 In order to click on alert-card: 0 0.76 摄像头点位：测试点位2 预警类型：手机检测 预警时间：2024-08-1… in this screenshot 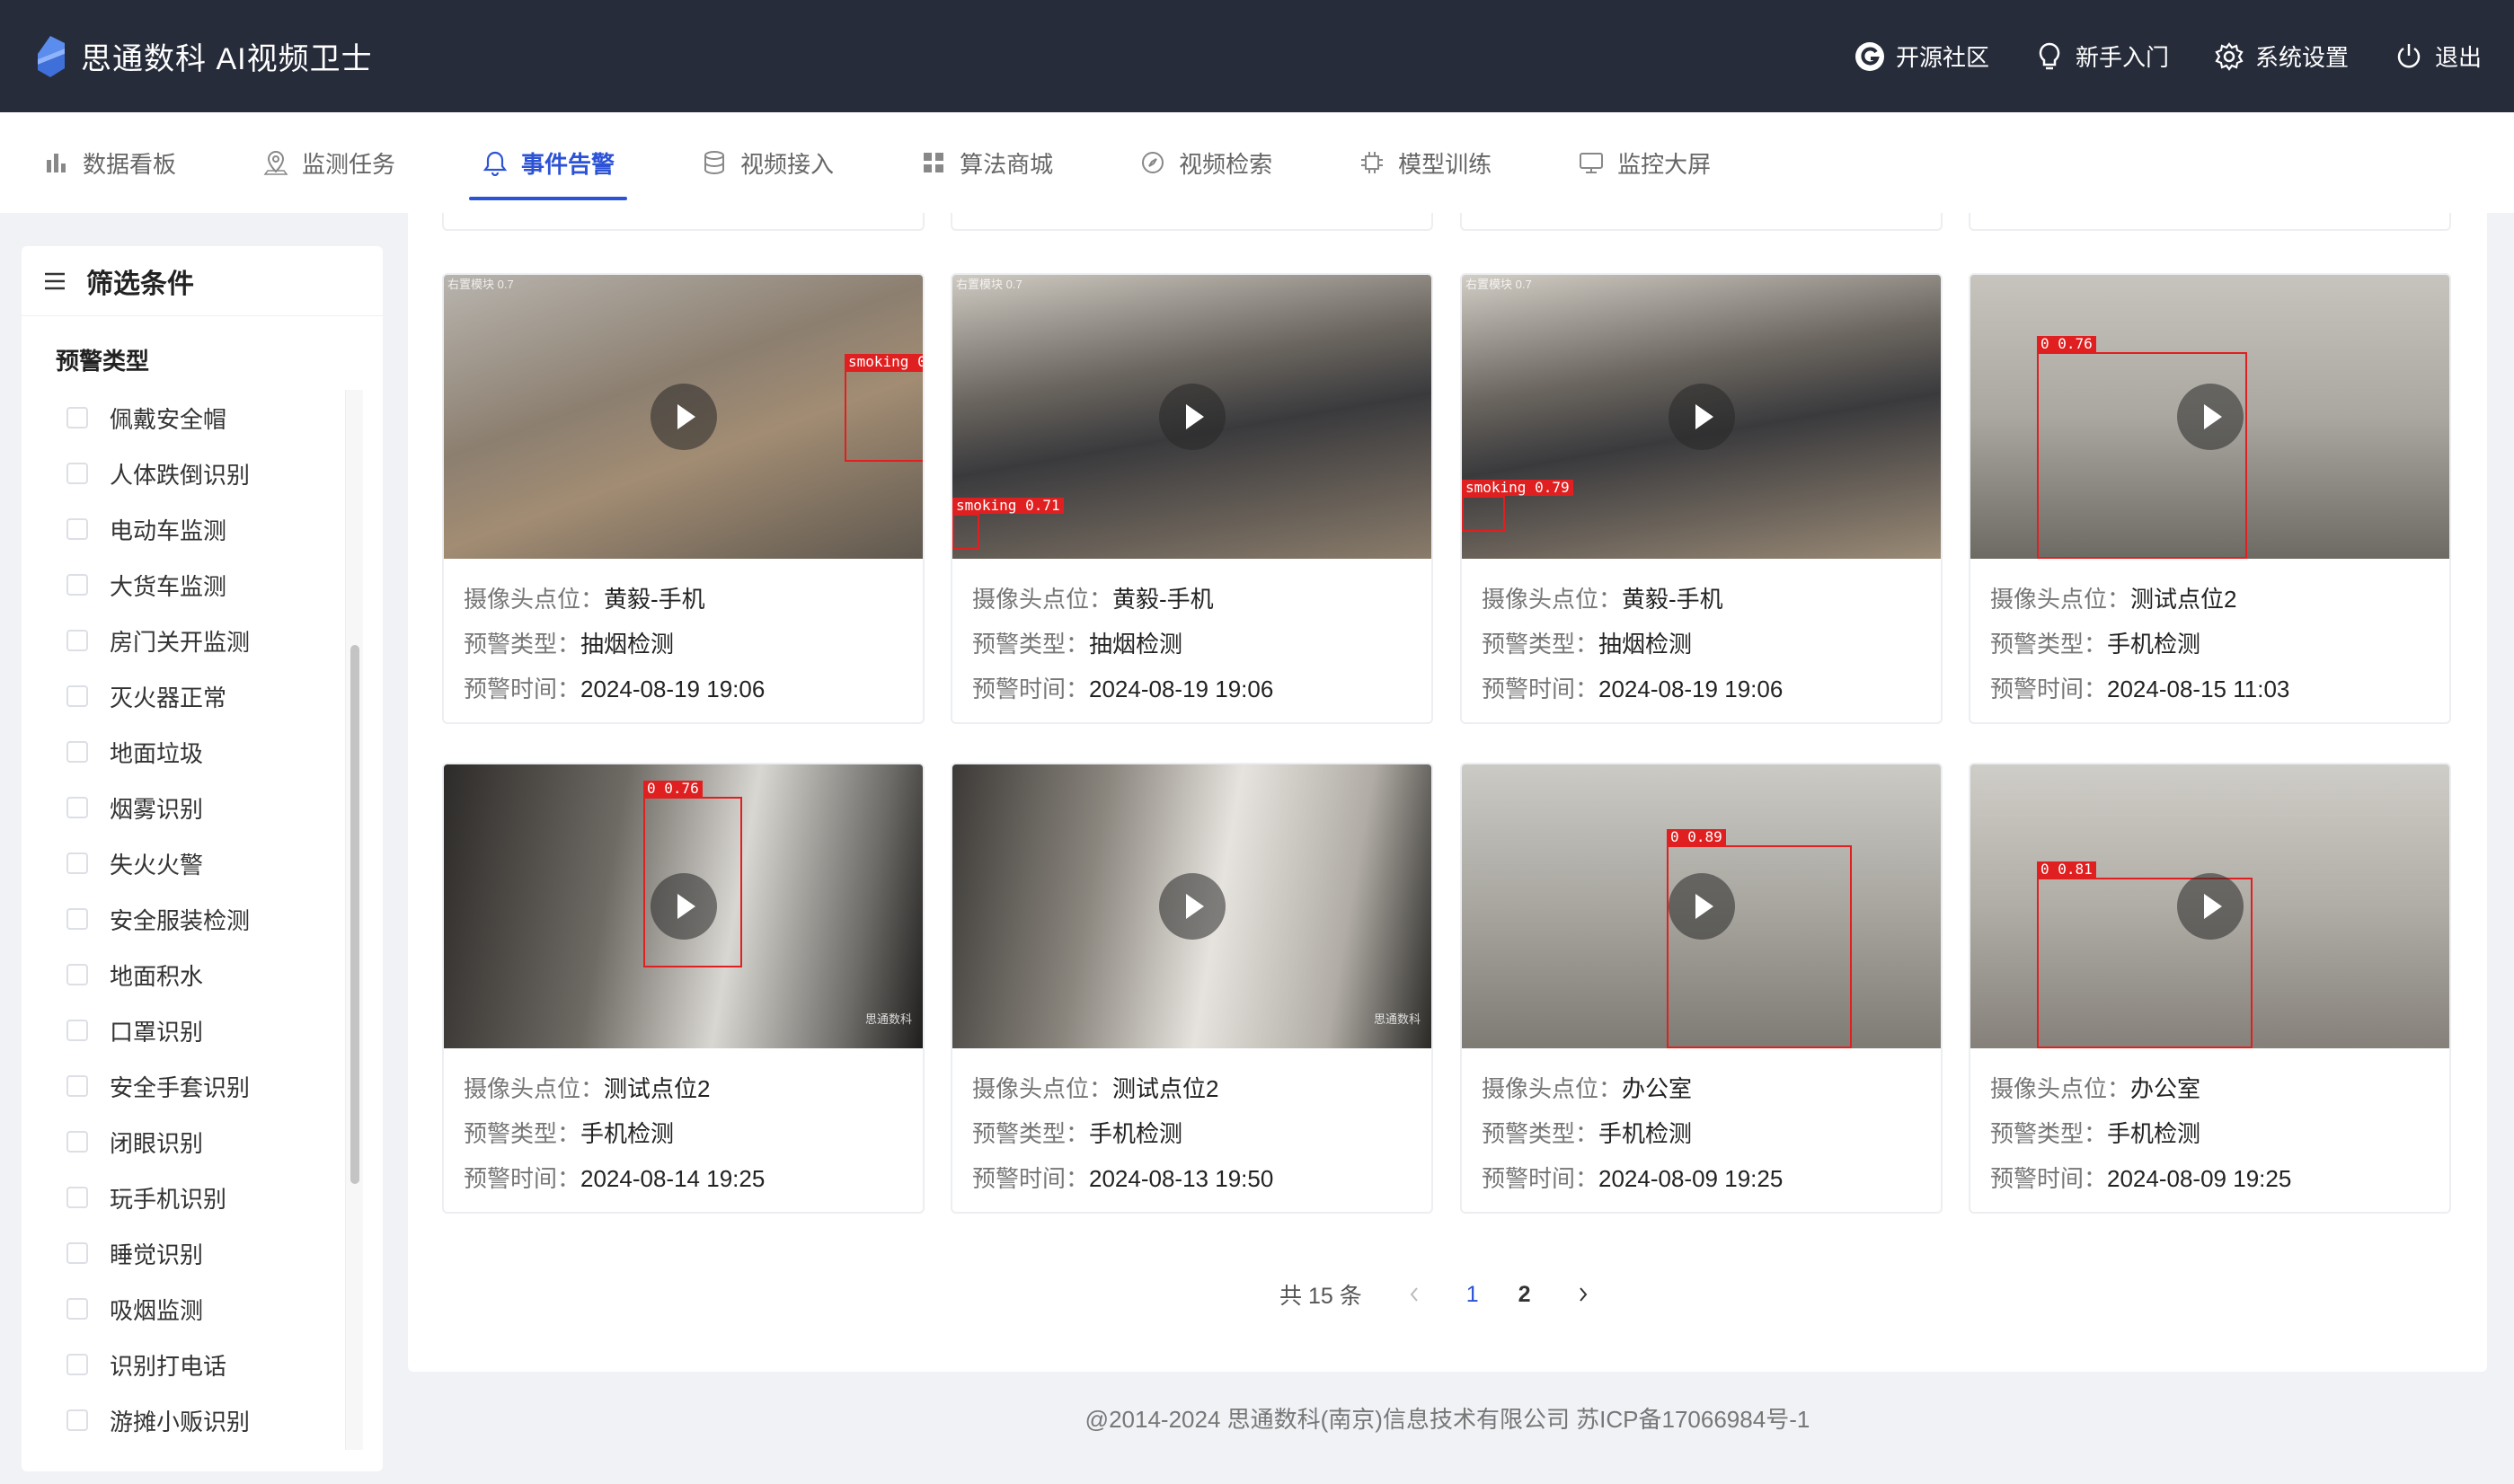, I will do `click(2210, 499)`.